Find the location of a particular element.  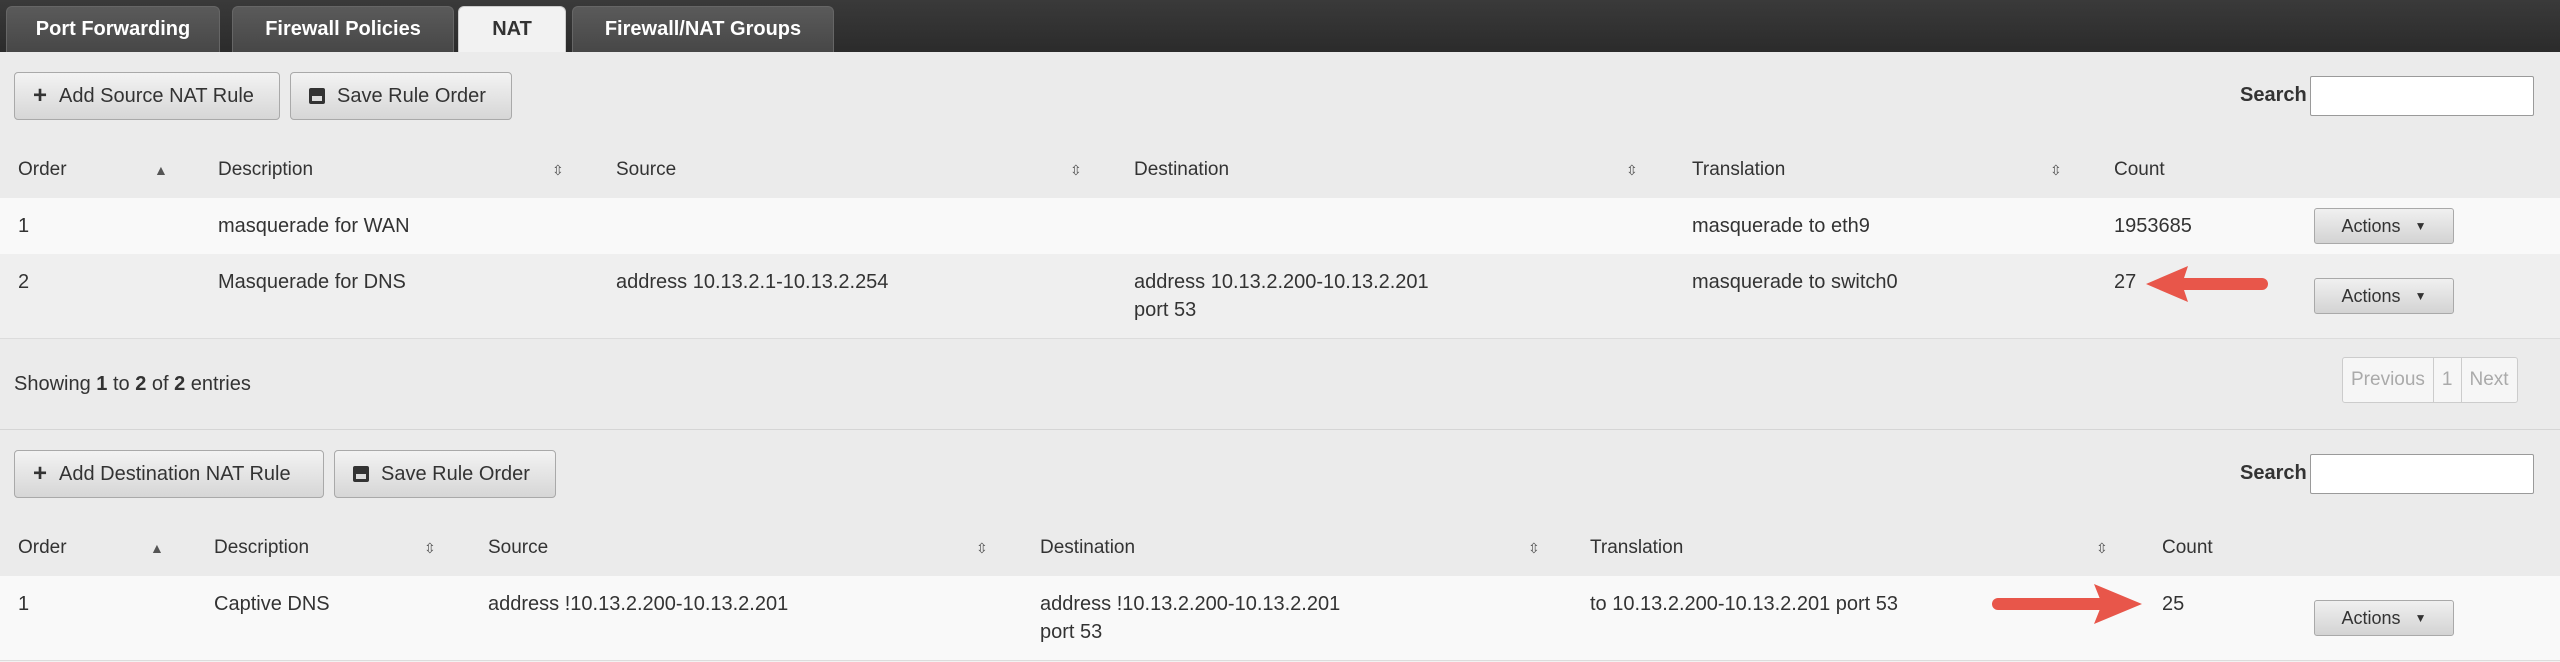

entries-info: Showing 1 to 2 of 2 entries is located at coordinates (132, 384).